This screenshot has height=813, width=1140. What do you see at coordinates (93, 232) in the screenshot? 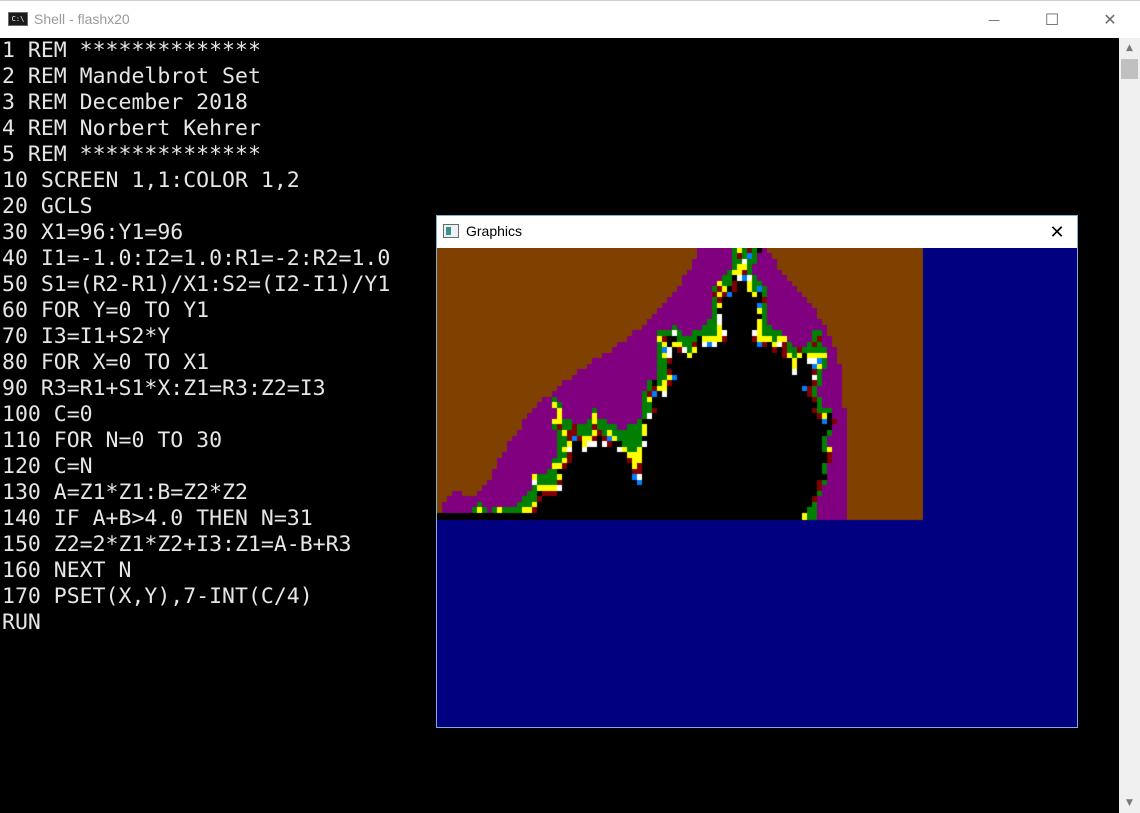
I see `console-line: 30 X1=96:Y1=96` at bounding box center [93, 232].